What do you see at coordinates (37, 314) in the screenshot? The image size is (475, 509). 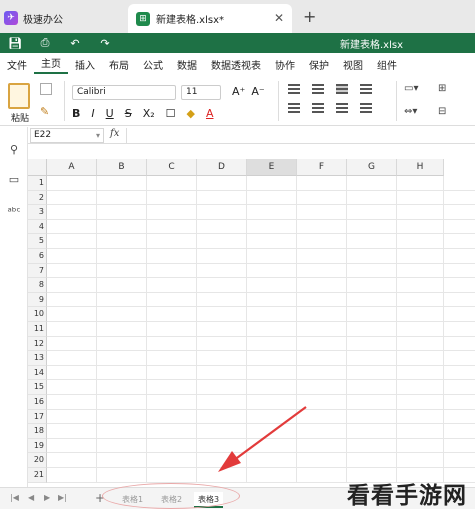 I see `row-header-10: 10` at bounding box center [37, 314].